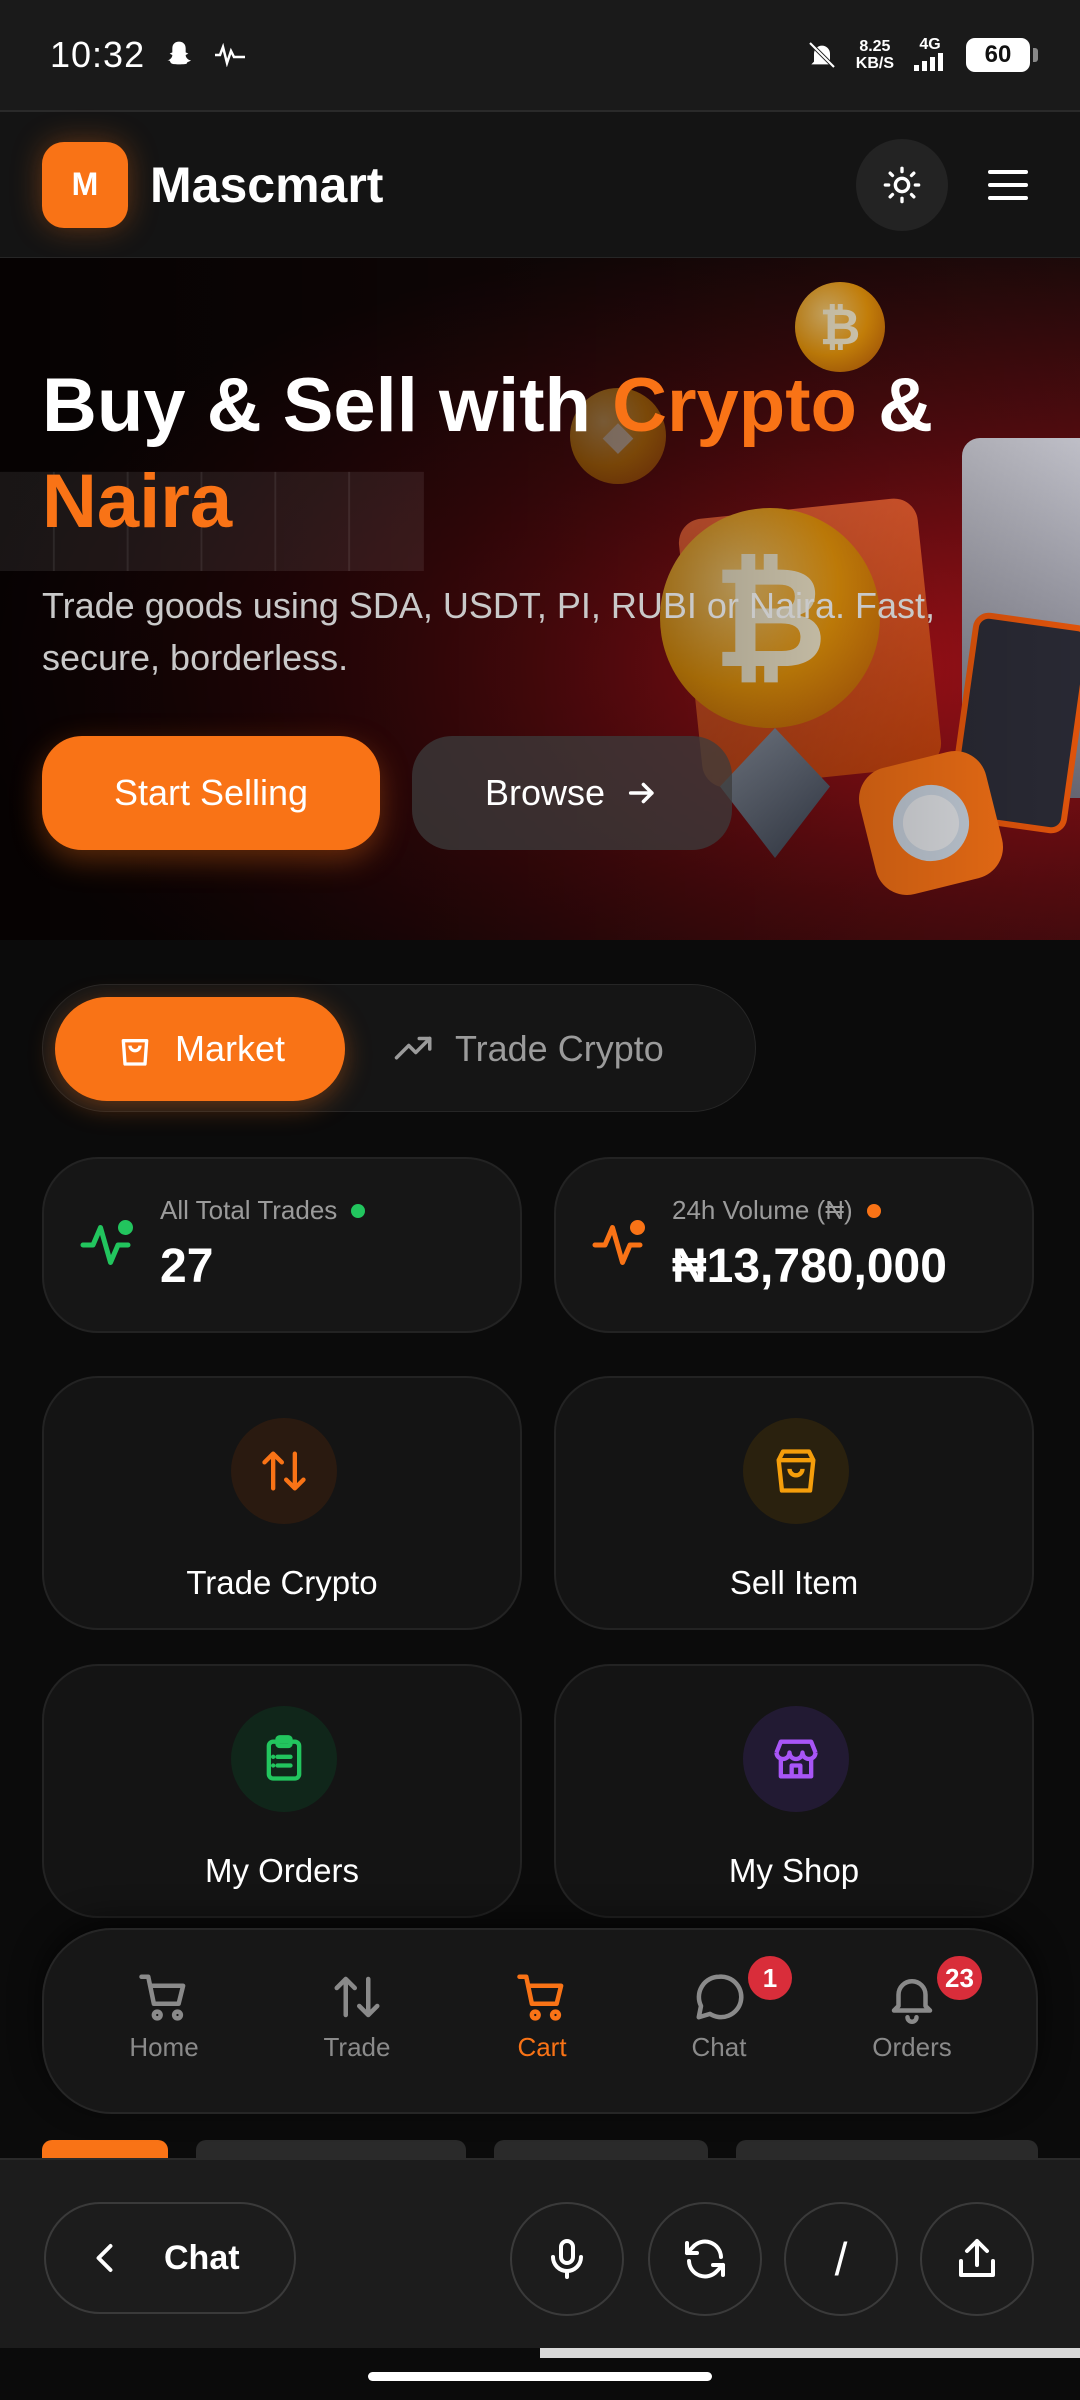 This screenshot has height=2400, width=1080. Describe the element at coordinates (794, 1582) in the screenshot. I see `action-label: Sell Item` at that location.